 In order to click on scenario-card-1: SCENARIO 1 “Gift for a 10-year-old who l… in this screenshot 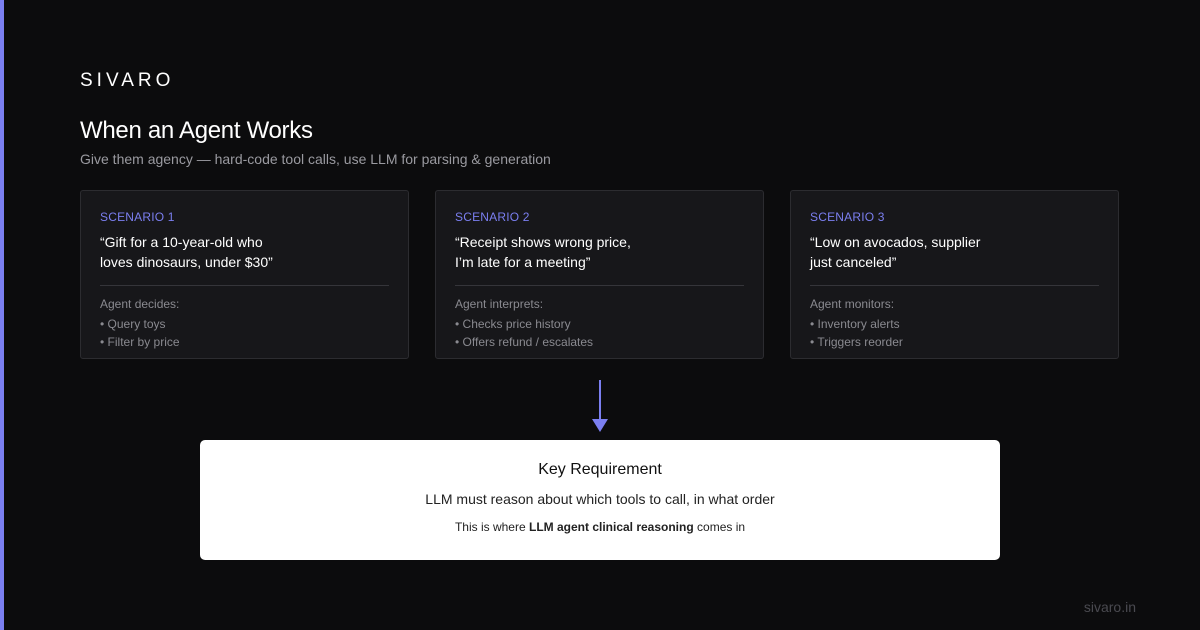, I will do `click(244, 274)`.